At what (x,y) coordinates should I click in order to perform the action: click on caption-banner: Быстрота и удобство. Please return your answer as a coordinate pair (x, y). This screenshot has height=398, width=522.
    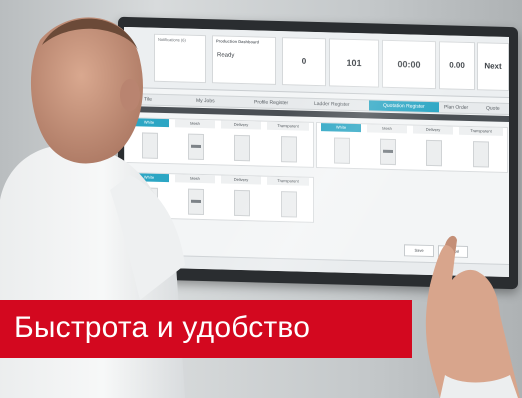
    Looking at the image, I should click on (206, 329).